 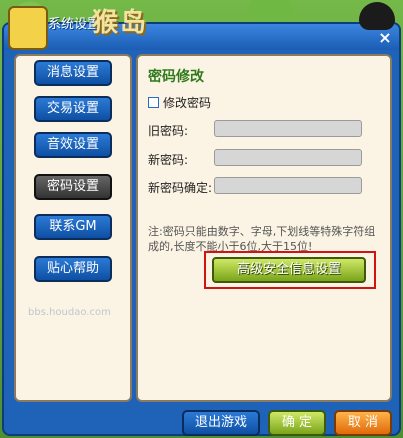 What do you see at coordinates (168, 160) in the screenshot?
I see `new-password-label: 新密码:` at bounding box center [168, 160].